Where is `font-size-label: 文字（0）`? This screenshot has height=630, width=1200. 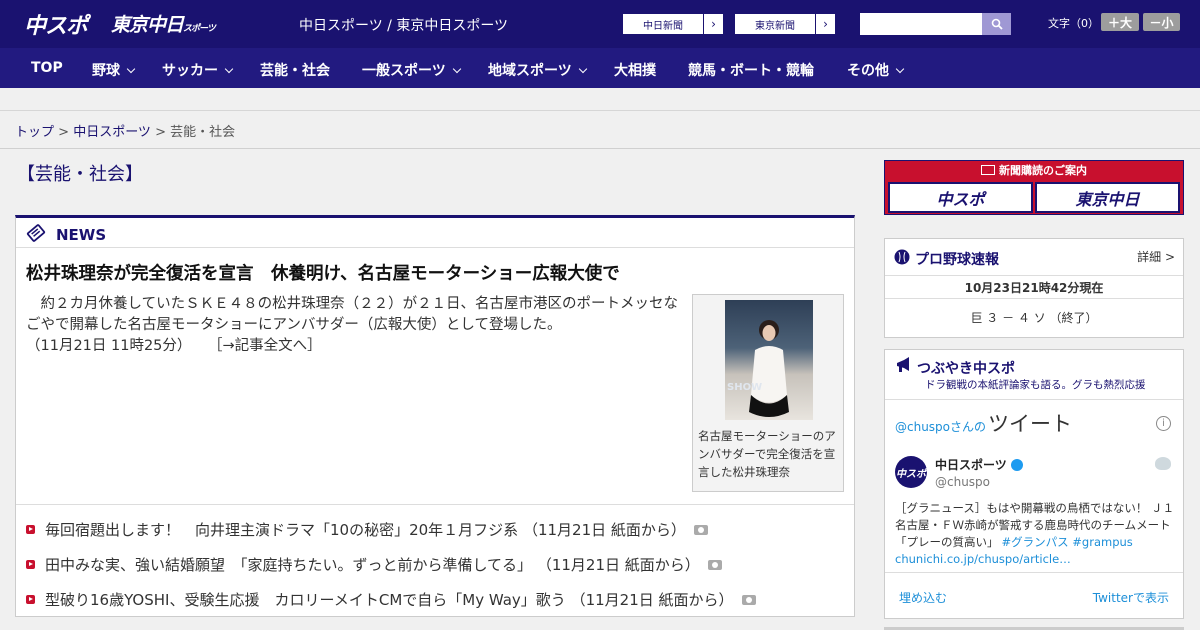
font-size-label: 文字（0） is located at coordinates (1073, 23).